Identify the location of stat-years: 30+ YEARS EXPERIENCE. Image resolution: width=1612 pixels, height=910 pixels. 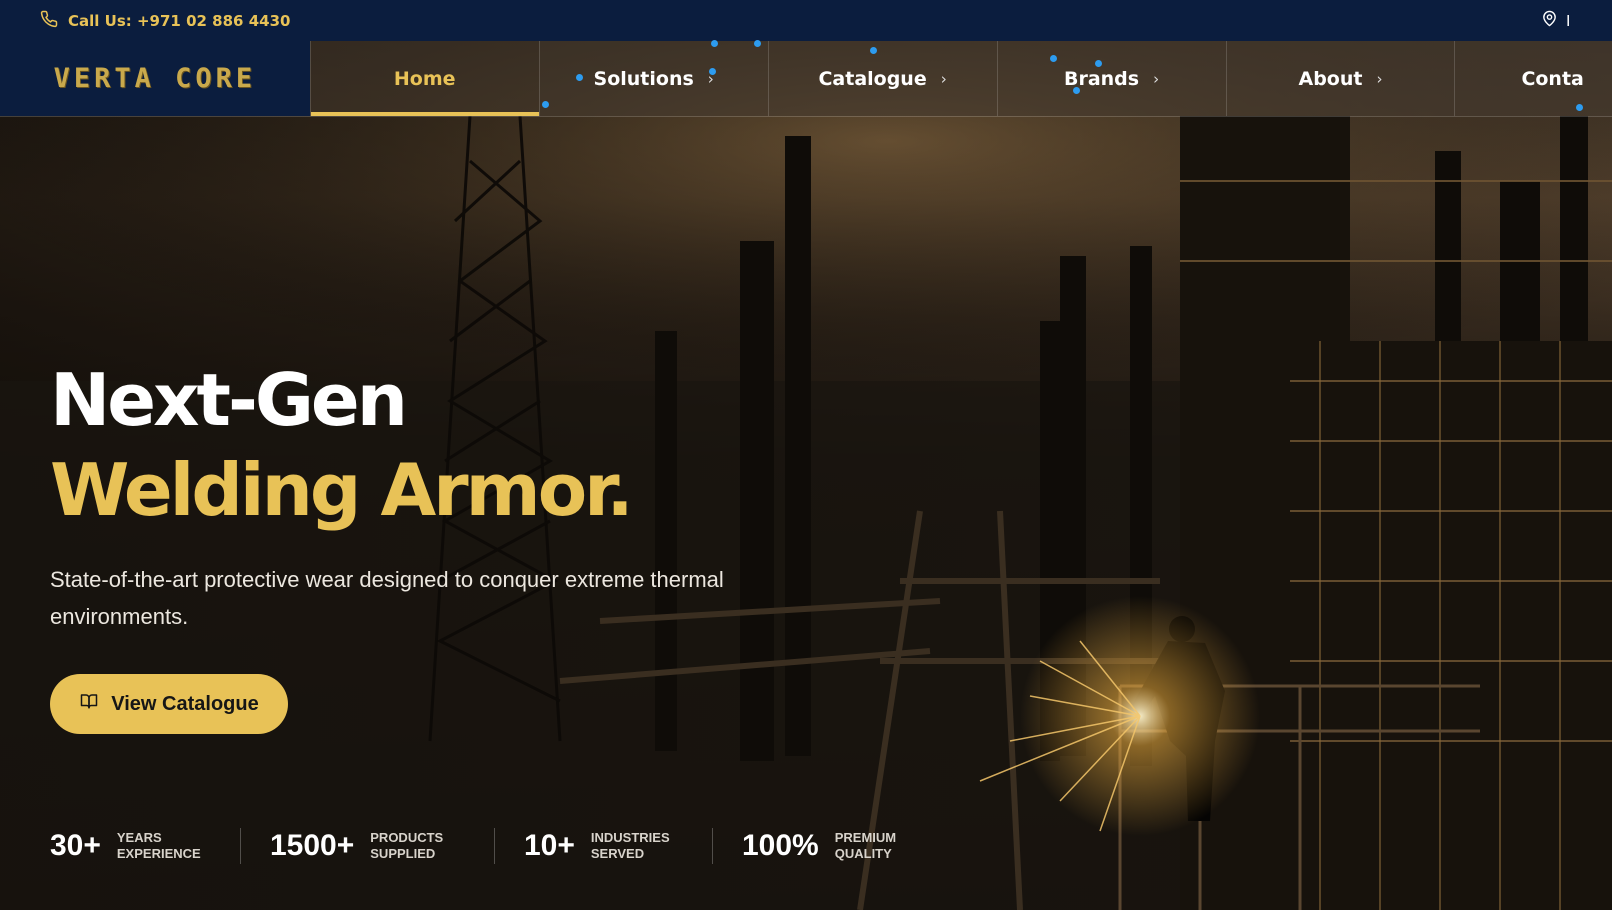
(128, 846).